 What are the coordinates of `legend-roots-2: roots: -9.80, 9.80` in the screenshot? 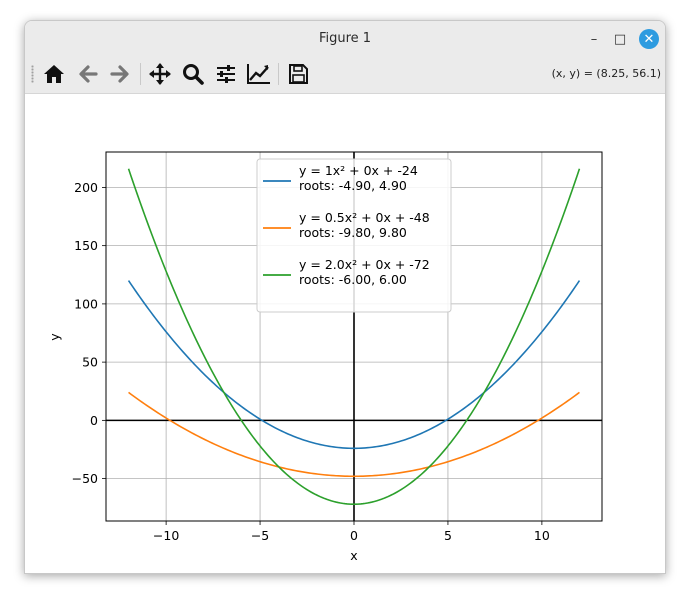 It's located at (353, 232).